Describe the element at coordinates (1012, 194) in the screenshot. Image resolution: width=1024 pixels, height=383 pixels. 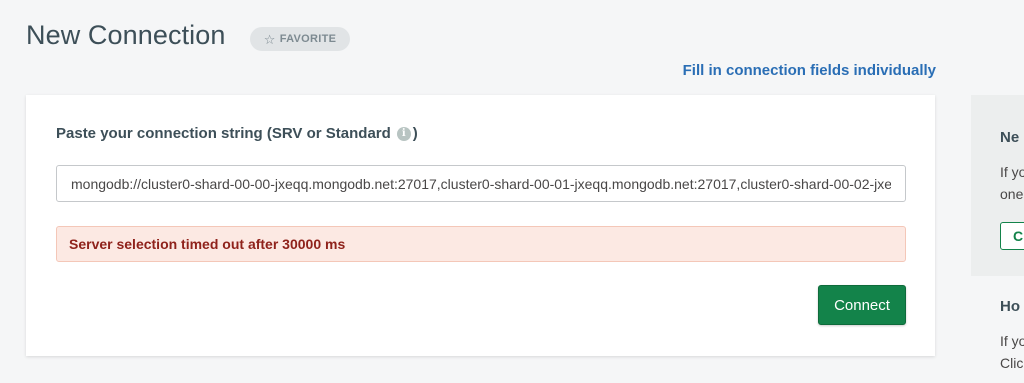
I see `side-panel-text-line2: one` at that location.